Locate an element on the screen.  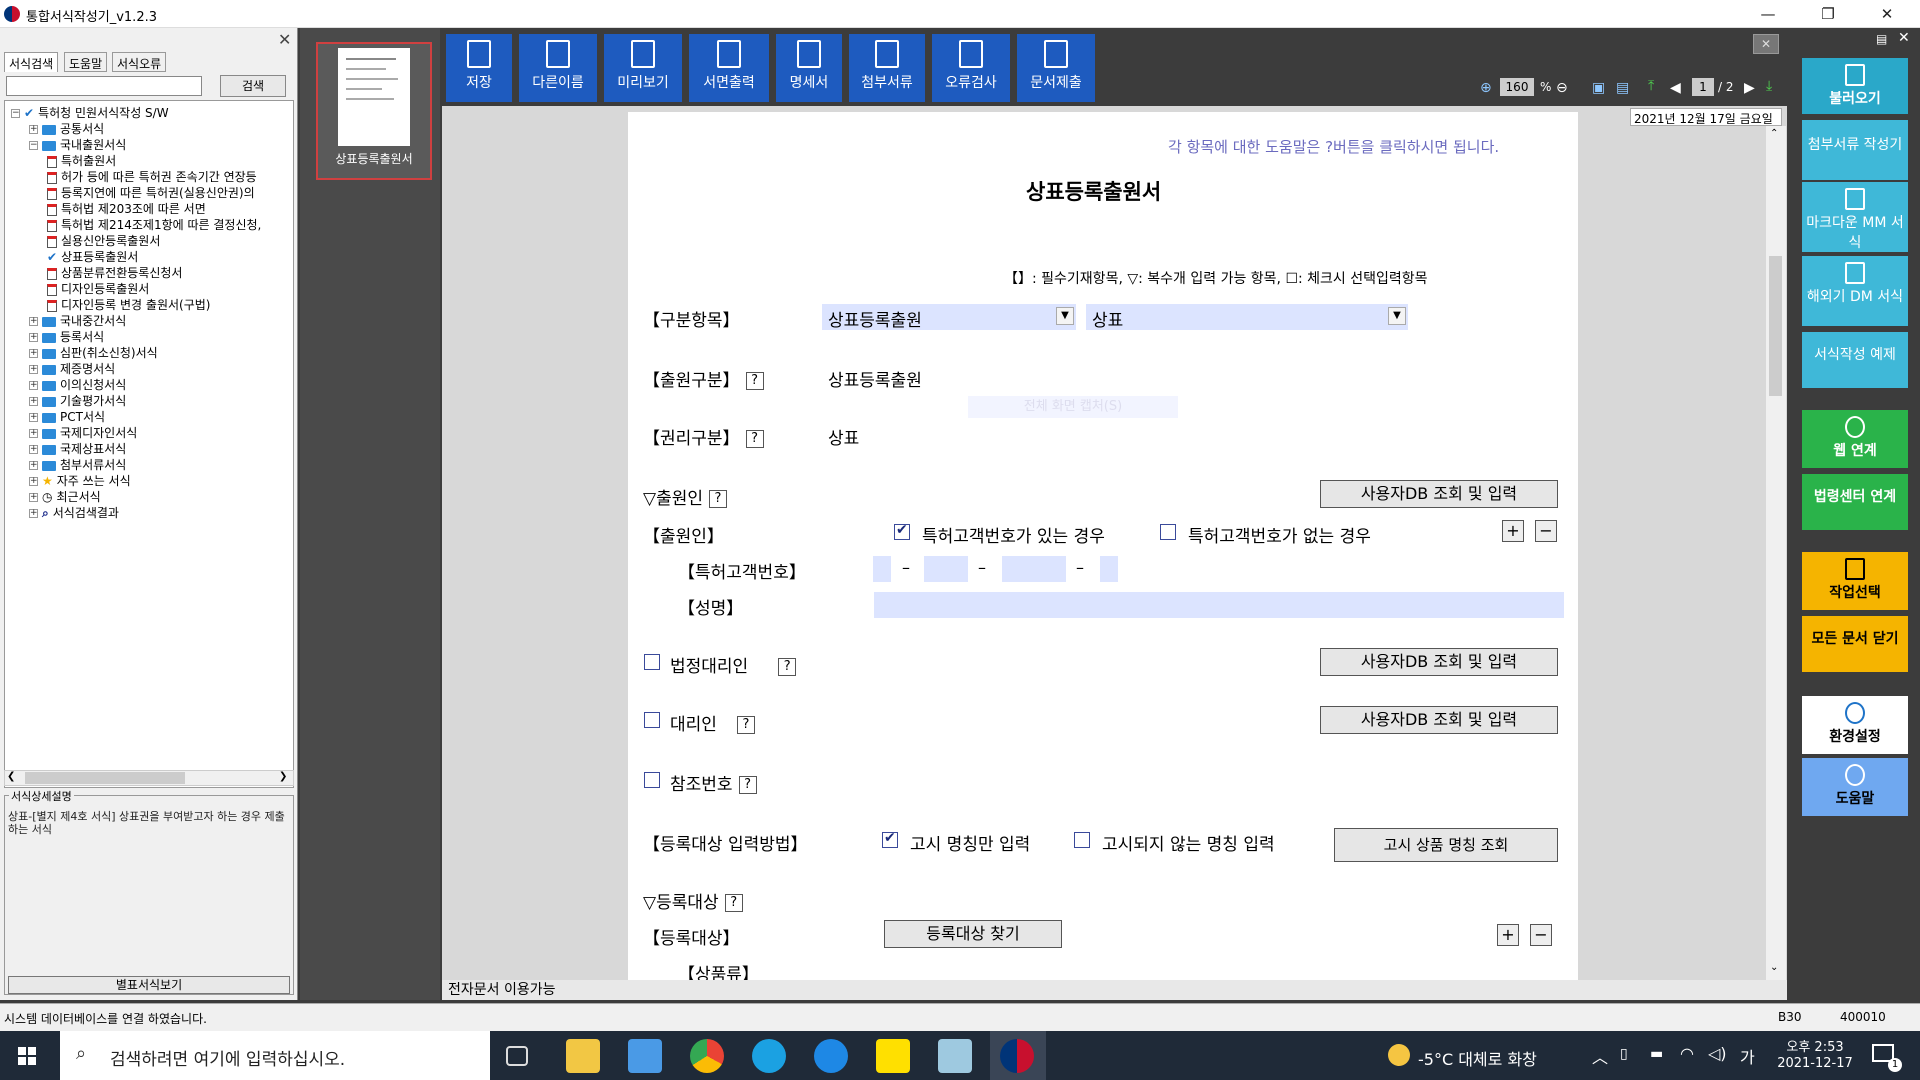
doc-scroll-thumb is located at coordinates (1775, 326).